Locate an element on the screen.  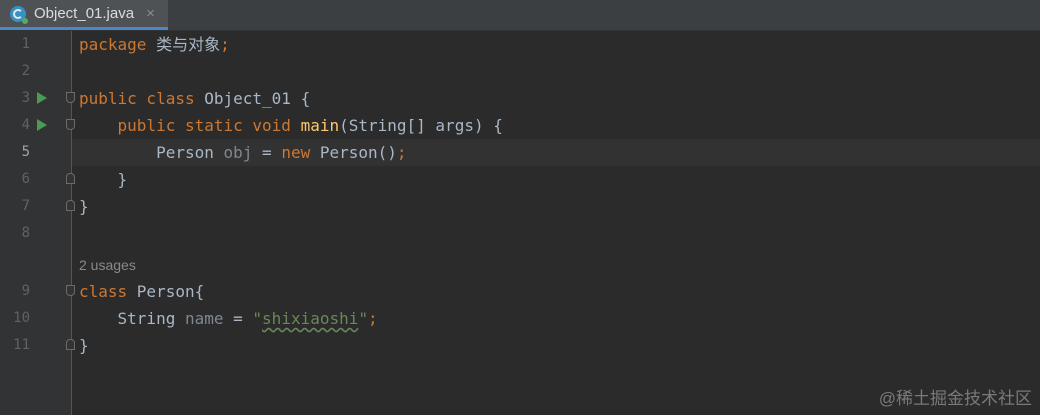
code-text: Person obj = new Person(); is located at coordinates (243, 152).